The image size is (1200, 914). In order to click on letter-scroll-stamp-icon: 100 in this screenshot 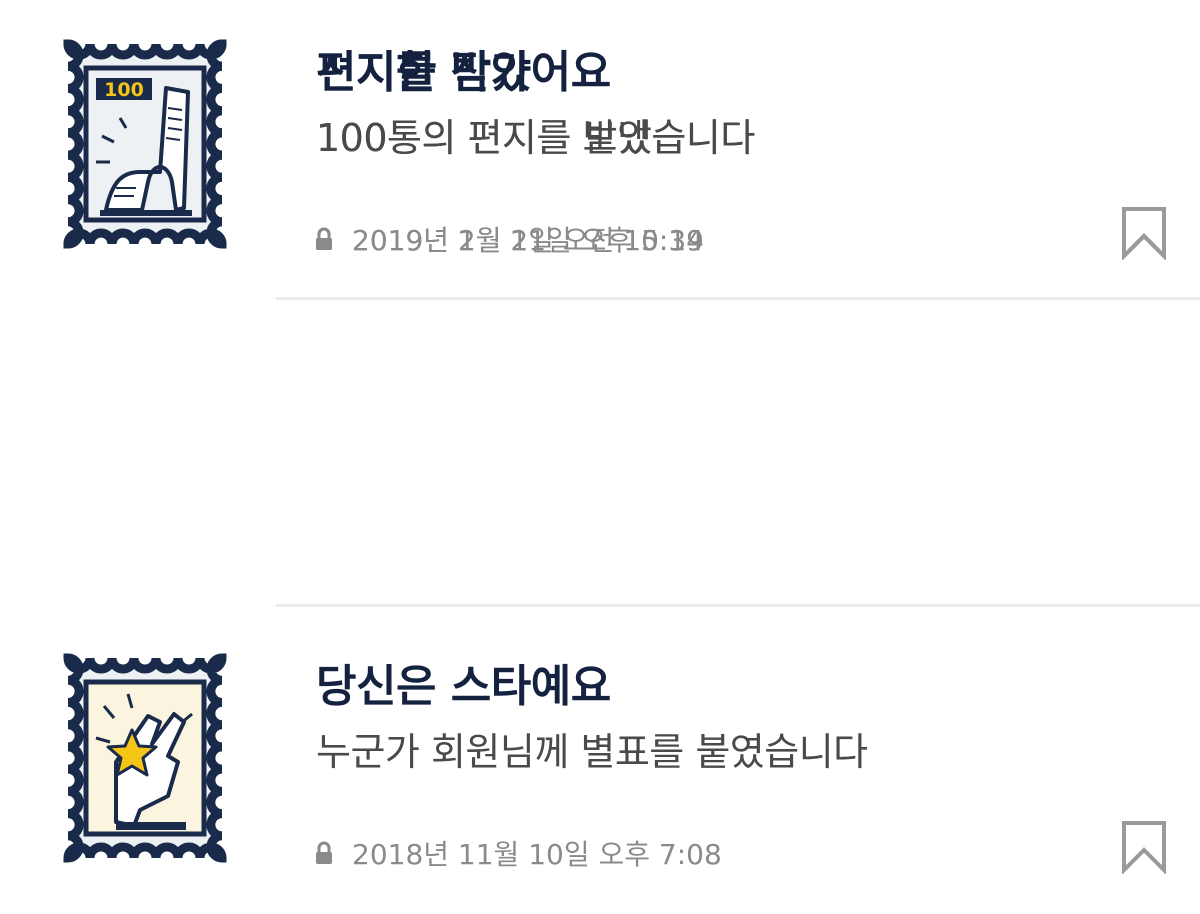, I will do `click(145, 144)`.